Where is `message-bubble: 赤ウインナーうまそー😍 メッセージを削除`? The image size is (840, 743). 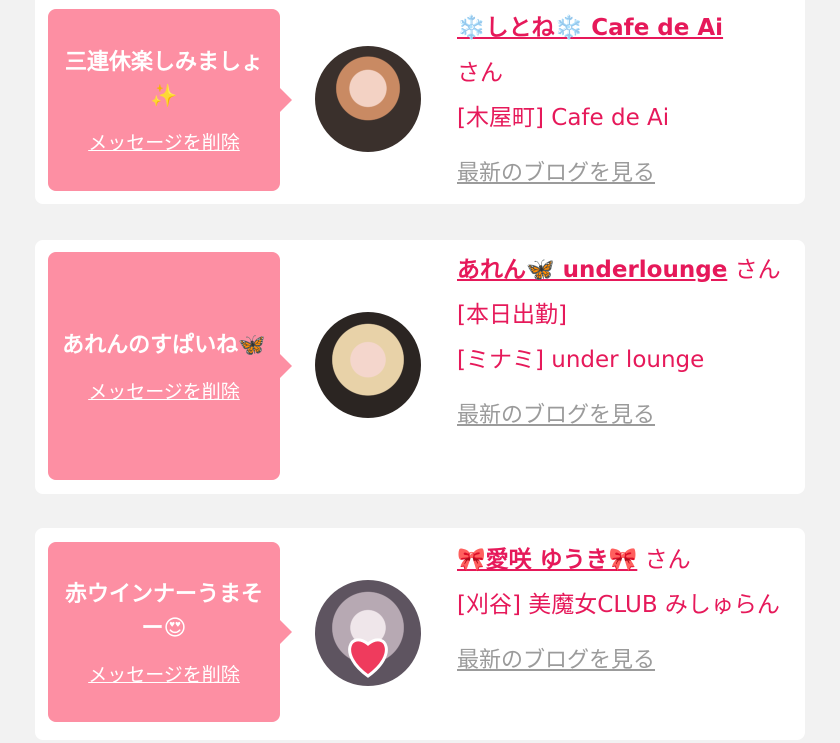
message-bubble: 赤ウインナーうまそー😍 メッセージを削除 is located at coordinates (170, 632).